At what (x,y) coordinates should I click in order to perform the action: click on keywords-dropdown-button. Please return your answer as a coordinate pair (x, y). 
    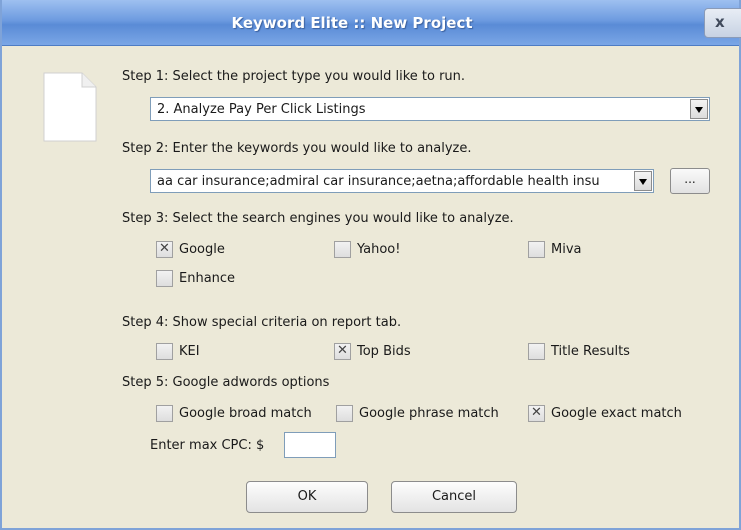
    Looking at the image, I should click on (643, 181).